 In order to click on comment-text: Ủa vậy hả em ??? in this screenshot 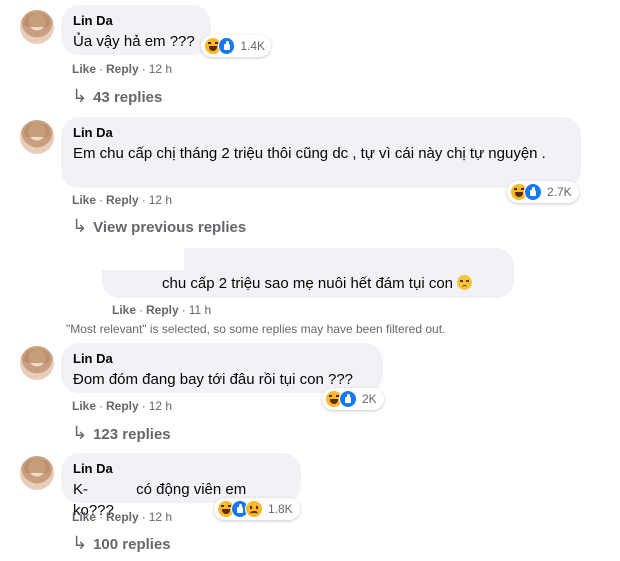, I will do `click(134, 41)`.